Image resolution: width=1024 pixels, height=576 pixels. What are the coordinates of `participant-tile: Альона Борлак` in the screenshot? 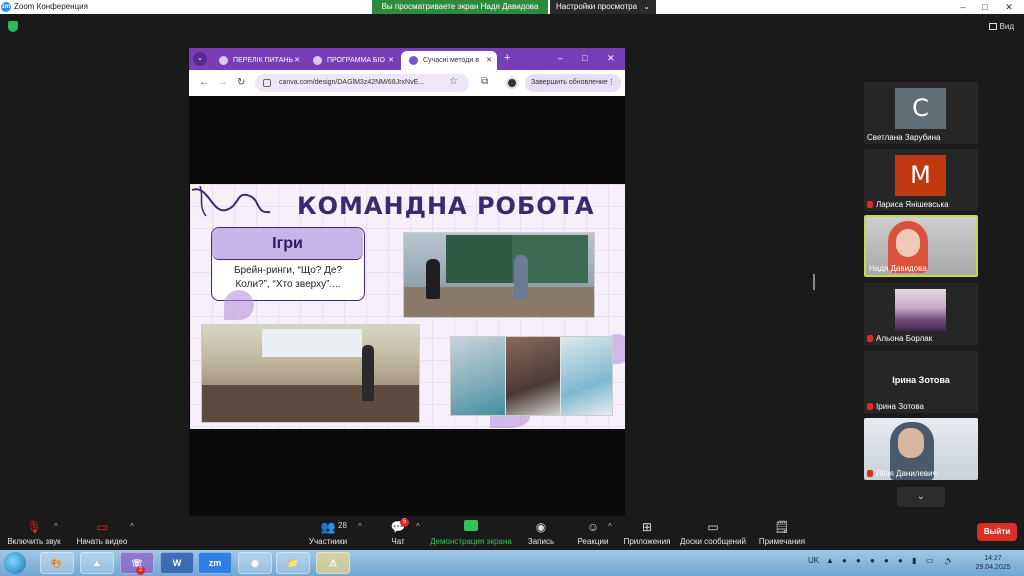 It's located at (921, 314).